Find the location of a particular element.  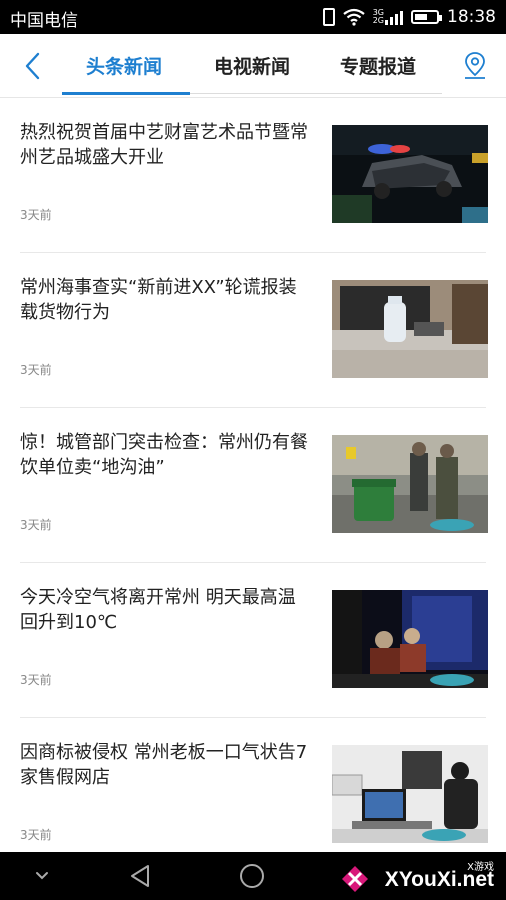

battery-icon is located at coordinates (426, 17).